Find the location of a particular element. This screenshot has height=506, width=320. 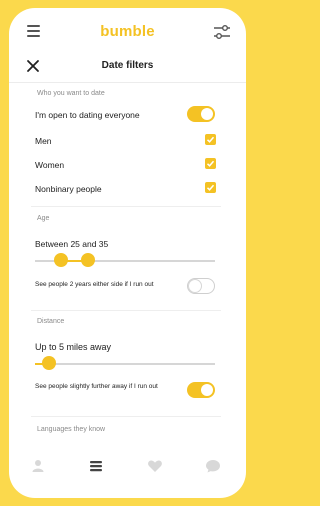

chat-icon is located at coordinates (213, 466).